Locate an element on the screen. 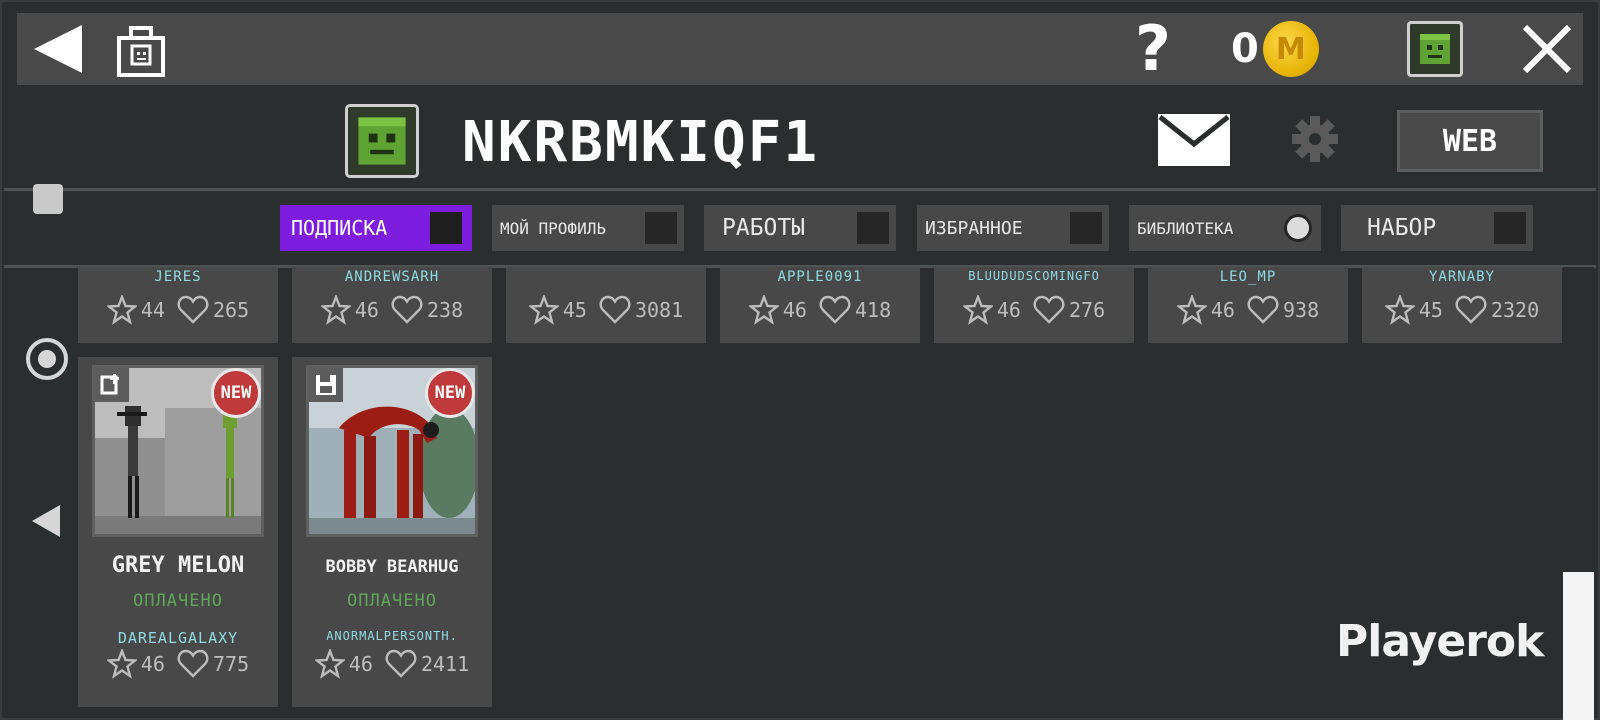  list-item: BLUUDUDSCOMINGFO 46 276 is located at coordinates (1034, 305).